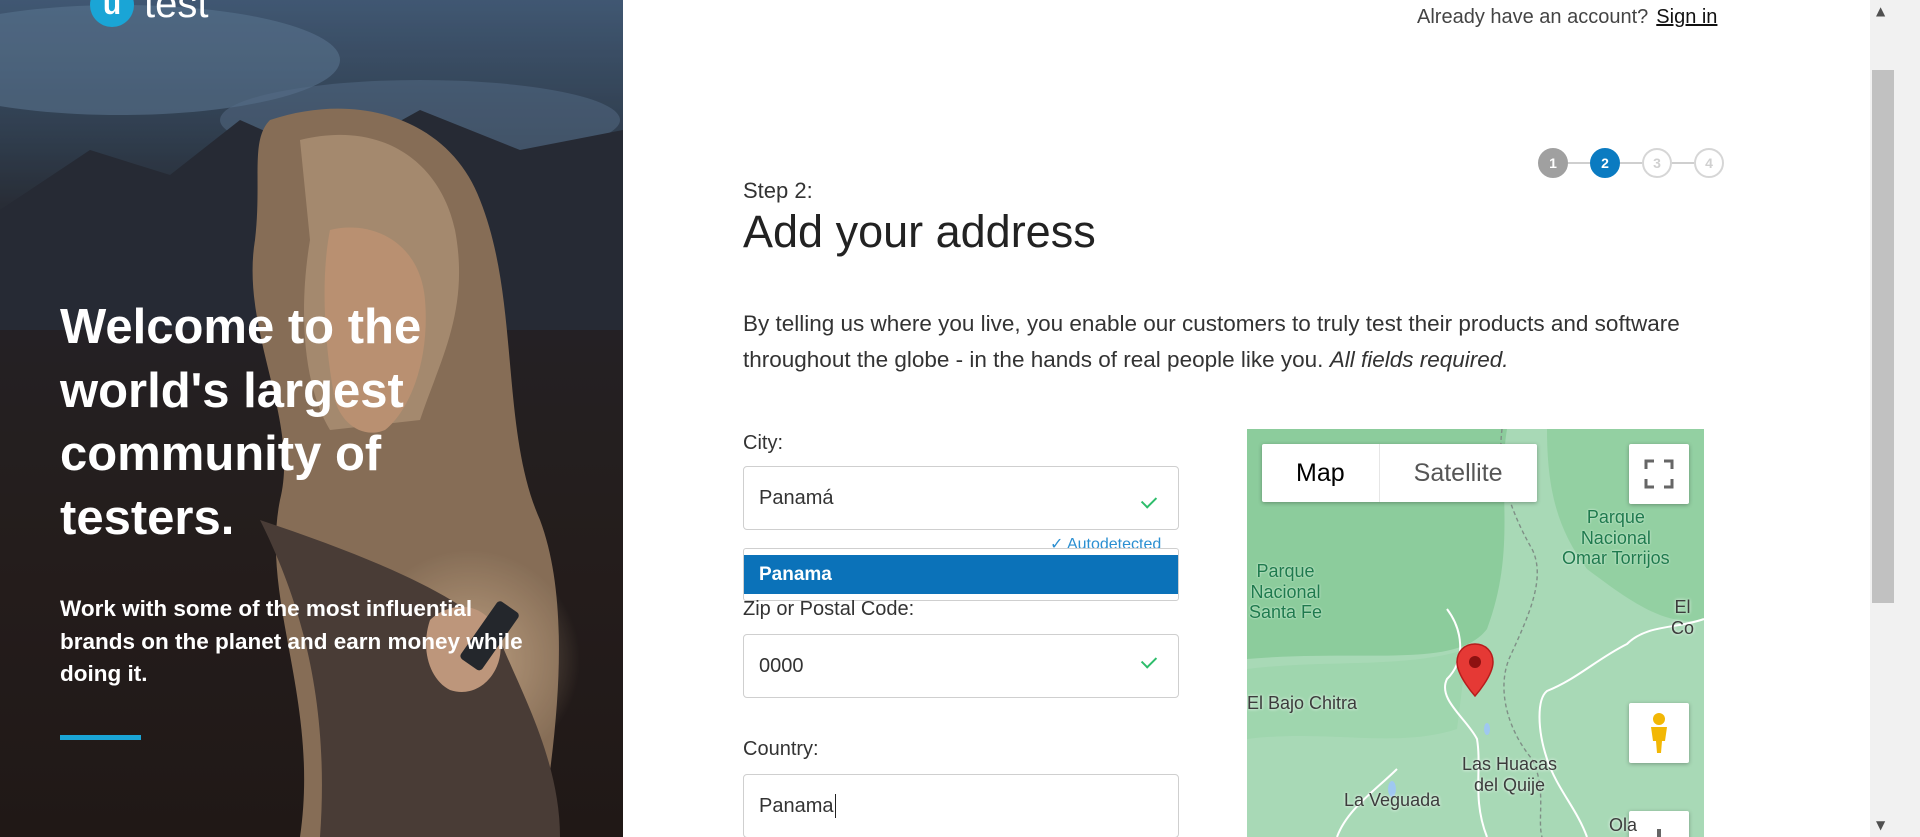 The width and height of the screenshot is (1920, 837). I want to click on map-label-text: Las Huacas del Quije, so click(1510, 774).